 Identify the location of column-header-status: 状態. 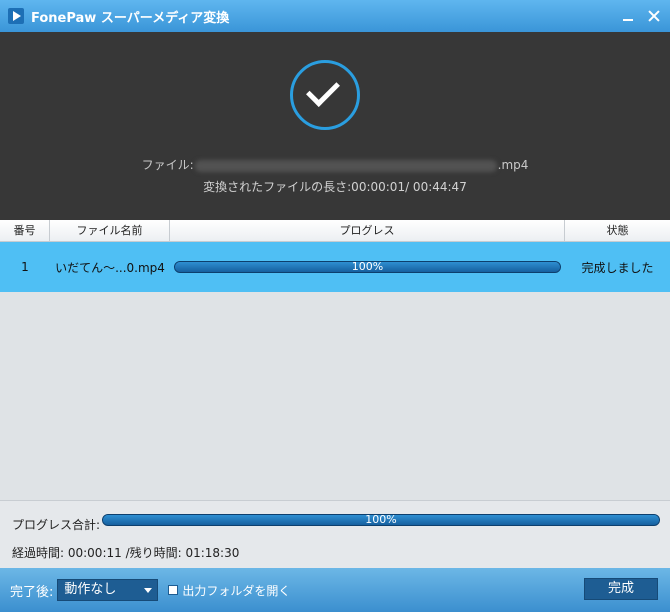
(617, 230).